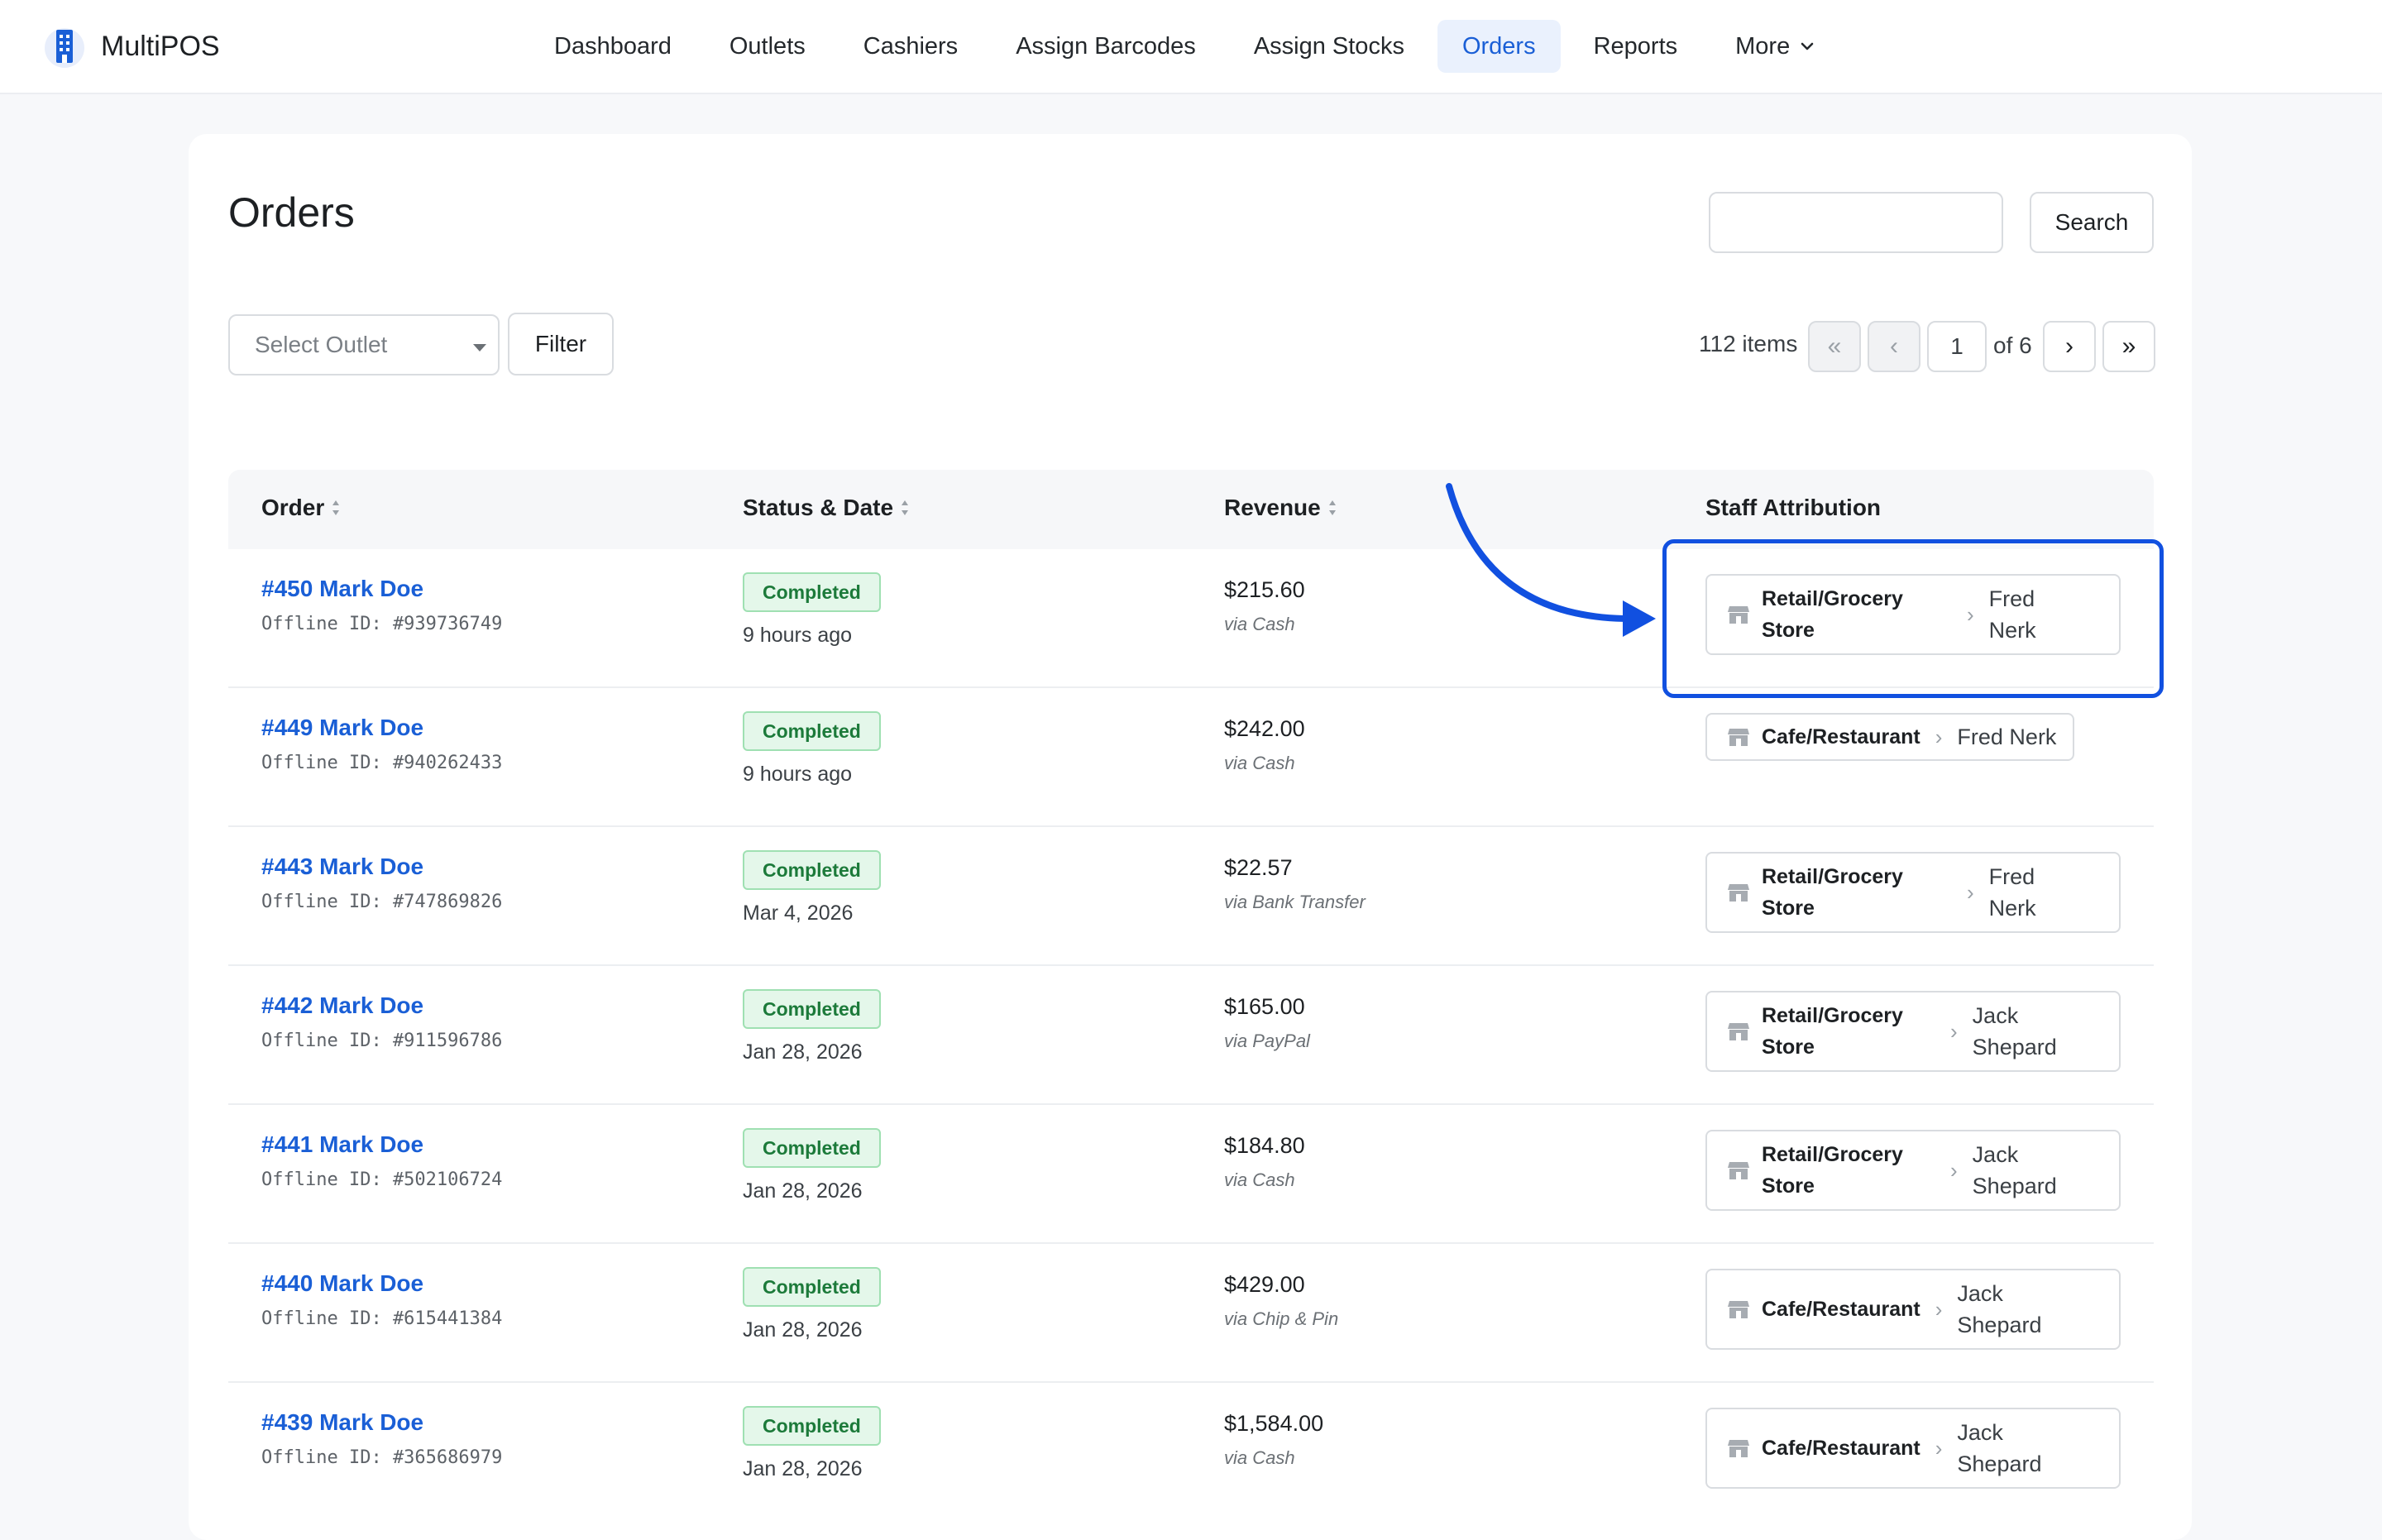 This screenshot has width=2382, height=1540. Describe the element at coordinates (2012, 908) in the screenshot. I see `staff-name: Nerk` at that location.